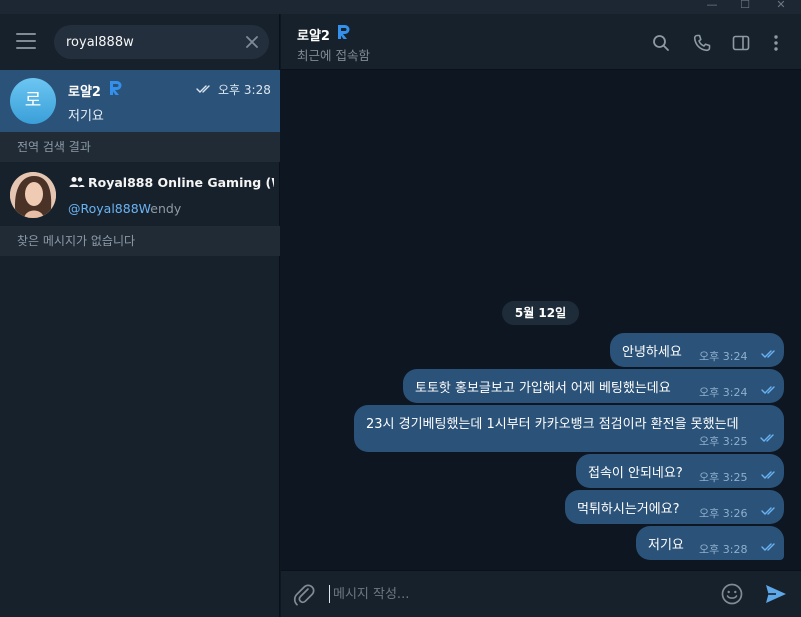  Describe the element at coordinates (723, 513) in the screenshot. I see `message-time: 오후 3:26` at that location.